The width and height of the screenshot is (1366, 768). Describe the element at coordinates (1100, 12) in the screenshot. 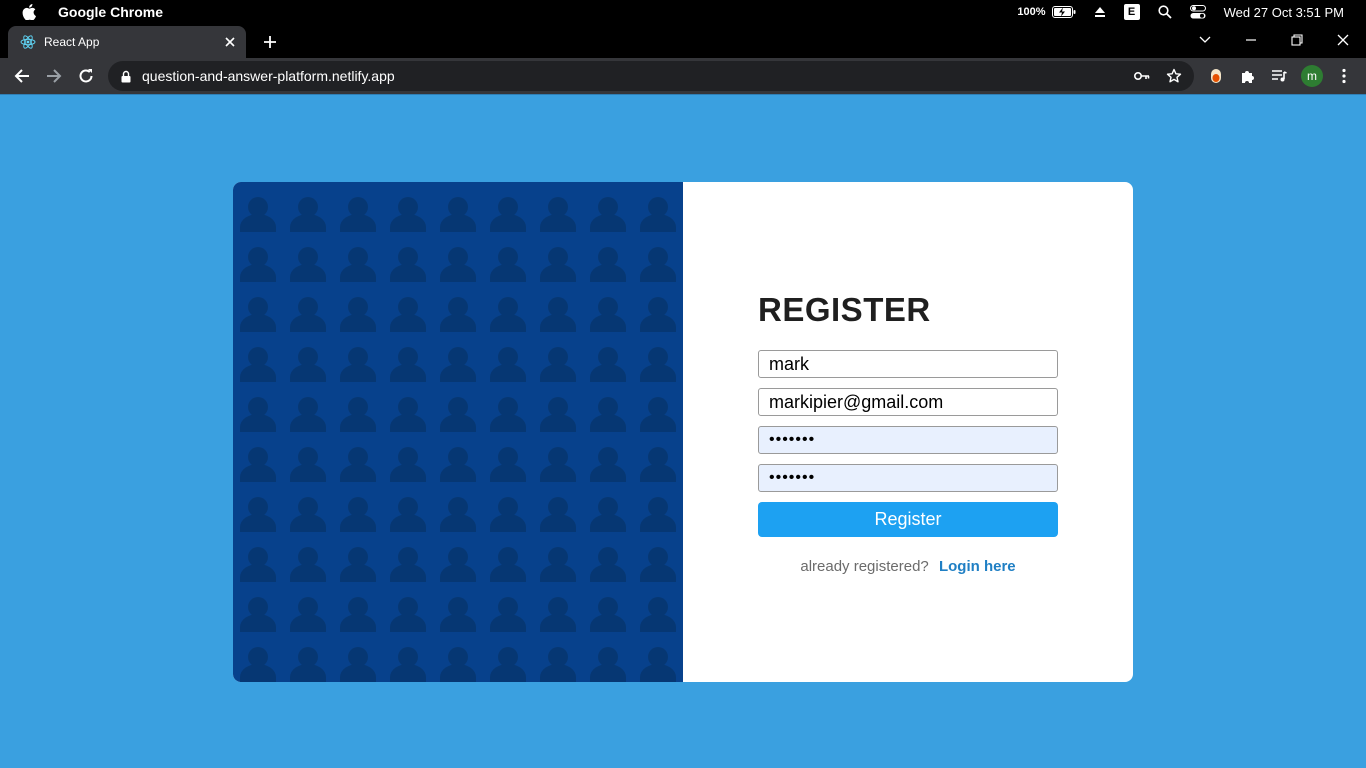

I see `eject-icon` at that location.